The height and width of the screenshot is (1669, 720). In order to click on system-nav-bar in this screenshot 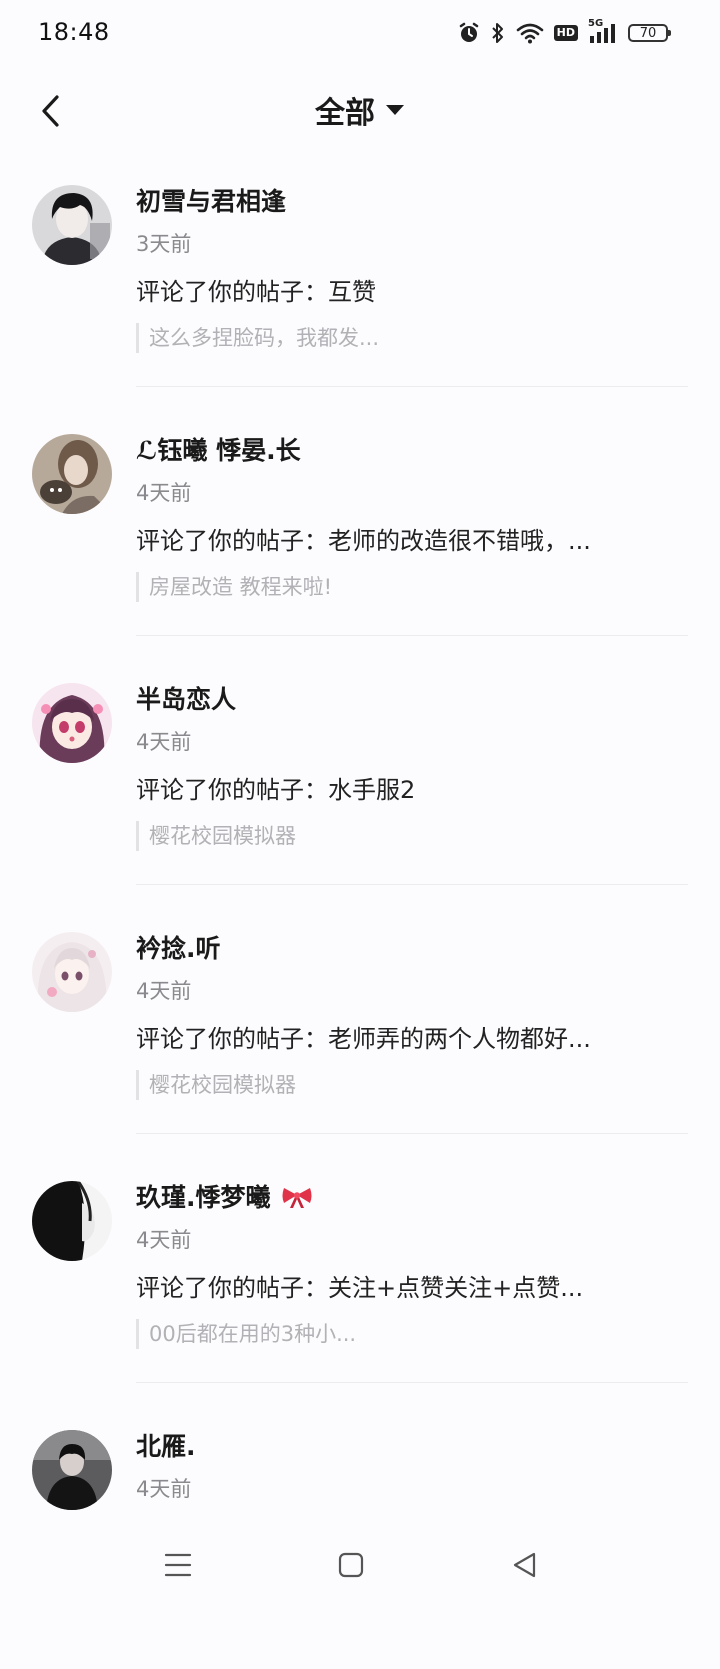, I will do `click(360, 1566)`.